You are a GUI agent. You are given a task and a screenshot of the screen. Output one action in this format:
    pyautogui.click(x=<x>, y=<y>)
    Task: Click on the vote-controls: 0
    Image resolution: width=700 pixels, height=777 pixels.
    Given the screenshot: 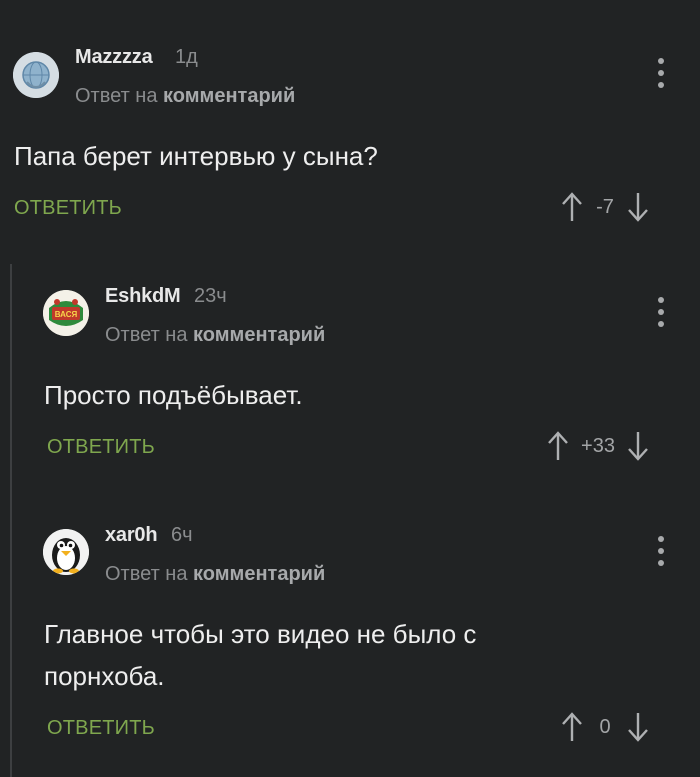 What is the action you would take?
    pyautogui.click(x=605, y=727)
    